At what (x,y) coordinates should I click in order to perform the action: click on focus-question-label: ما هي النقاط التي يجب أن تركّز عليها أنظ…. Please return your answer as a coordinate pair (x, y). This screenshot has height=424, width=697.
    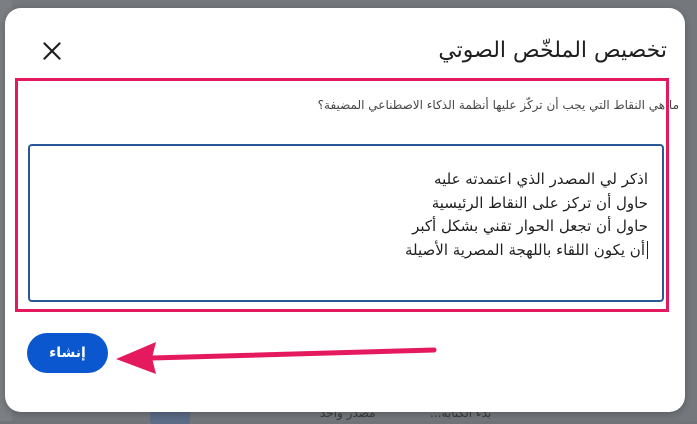
    Looking at the image, I should click on (498, 105).